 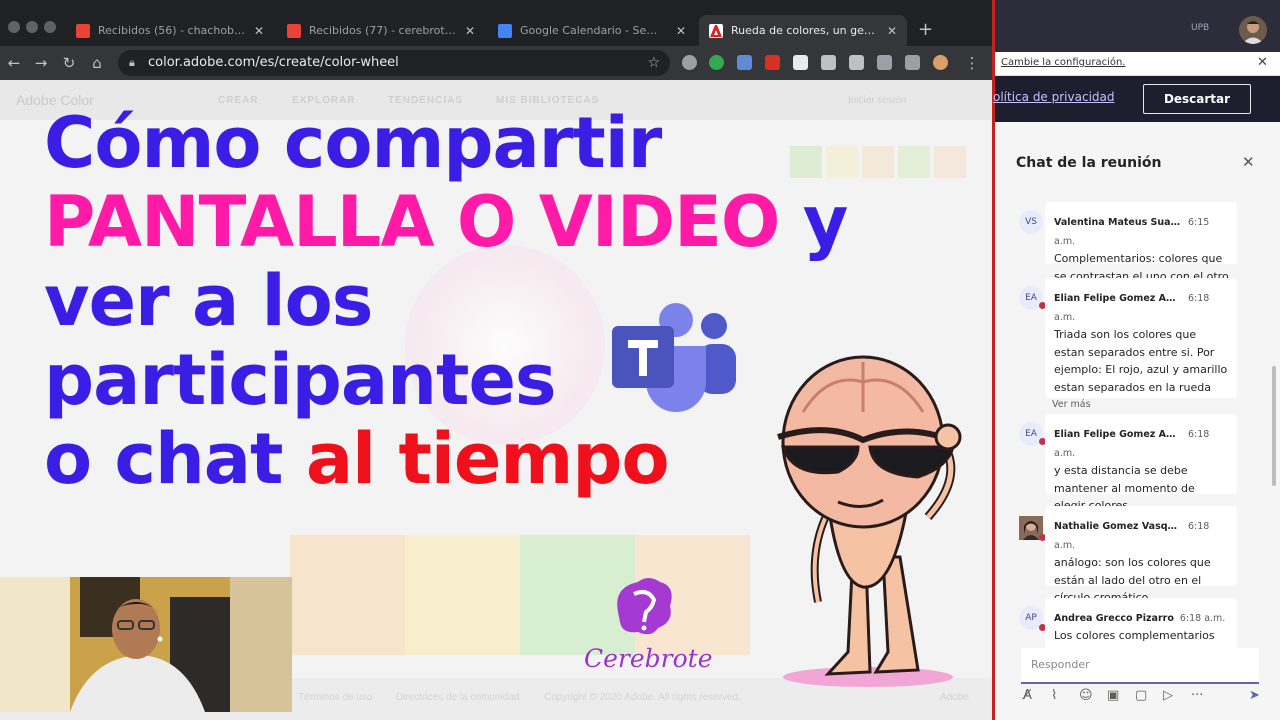 What do you see at coordinates (716, 62) in the screenshot?
I see `grammarly-icon` at bounding box center [716, 62].